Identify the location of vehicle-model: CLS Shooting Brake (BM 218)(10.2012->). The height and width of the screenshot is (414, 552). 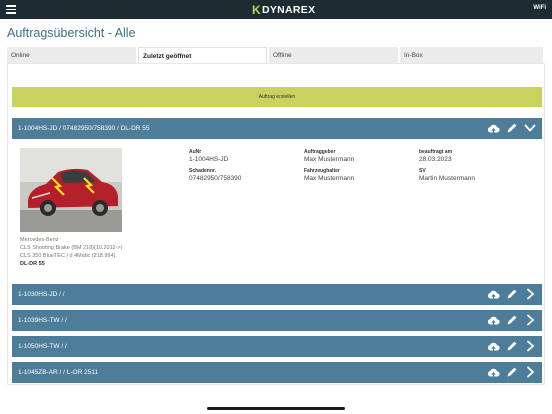
(71, 248).